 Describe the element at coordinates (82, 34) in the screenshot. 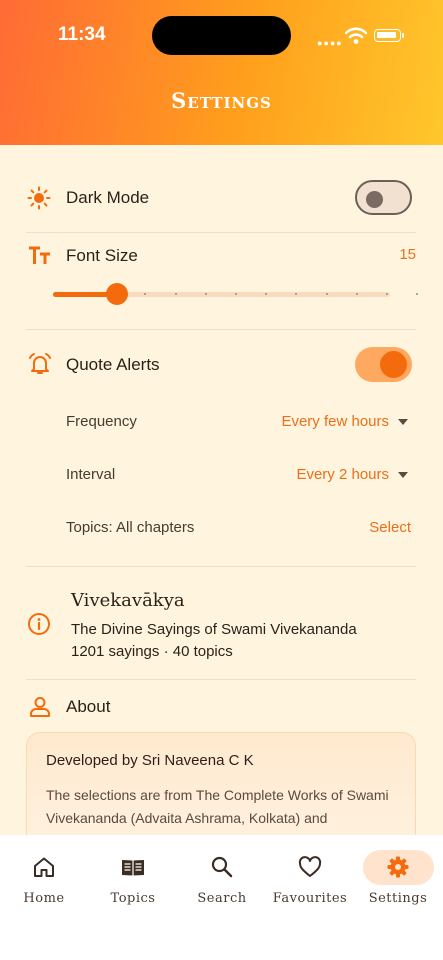

I see `status-time: 11:34` at that location.